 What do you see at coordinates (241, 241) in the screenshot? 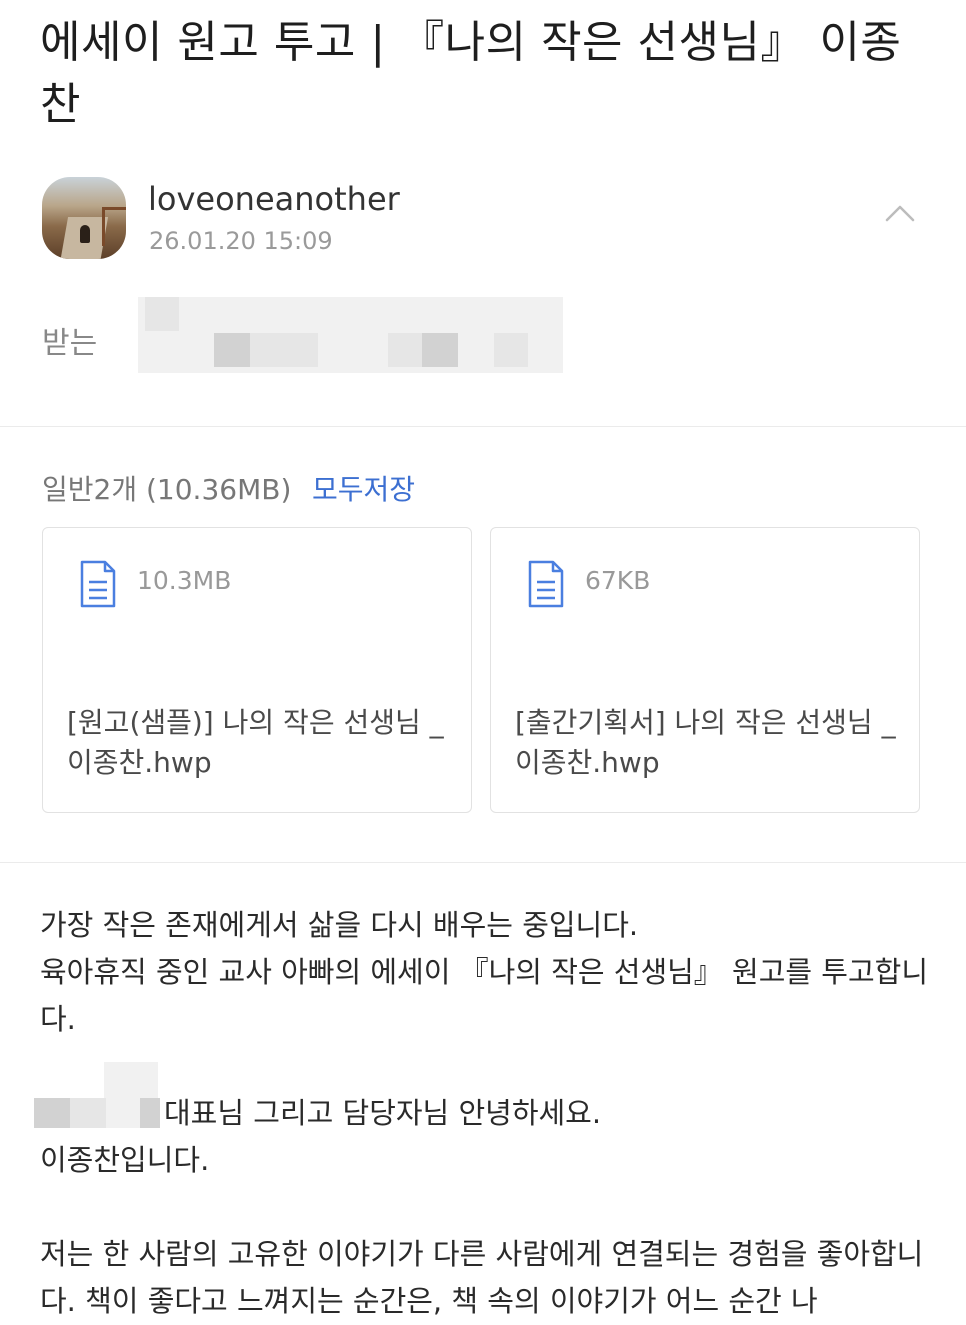
I see `sender-datetime: 26.01.20 15:09` at bounding box center [241, 241].